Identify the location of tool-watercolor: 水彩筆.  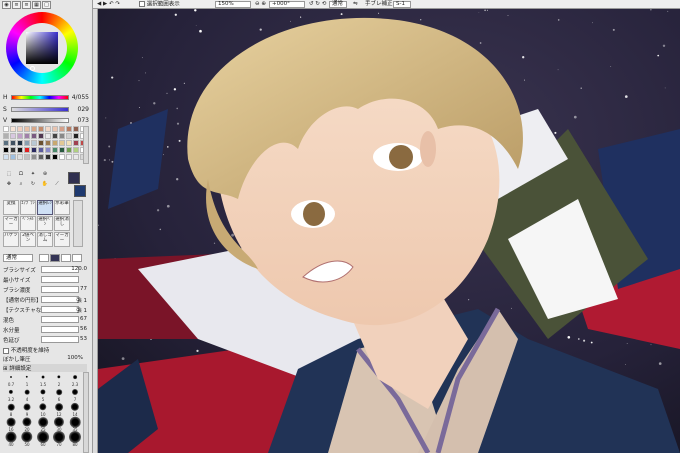
(62, 207).